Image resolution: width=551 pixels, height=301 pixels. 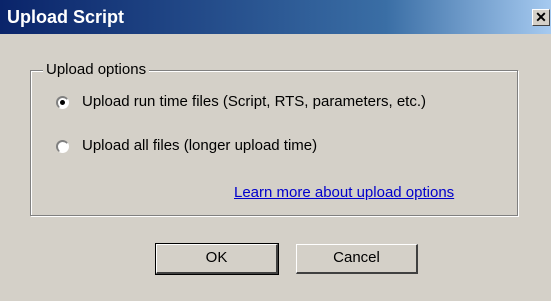 What do you see at coordinates (62, 102) in the screenshot?
I see `radio-button-selected` at bounding box center [62, 102].